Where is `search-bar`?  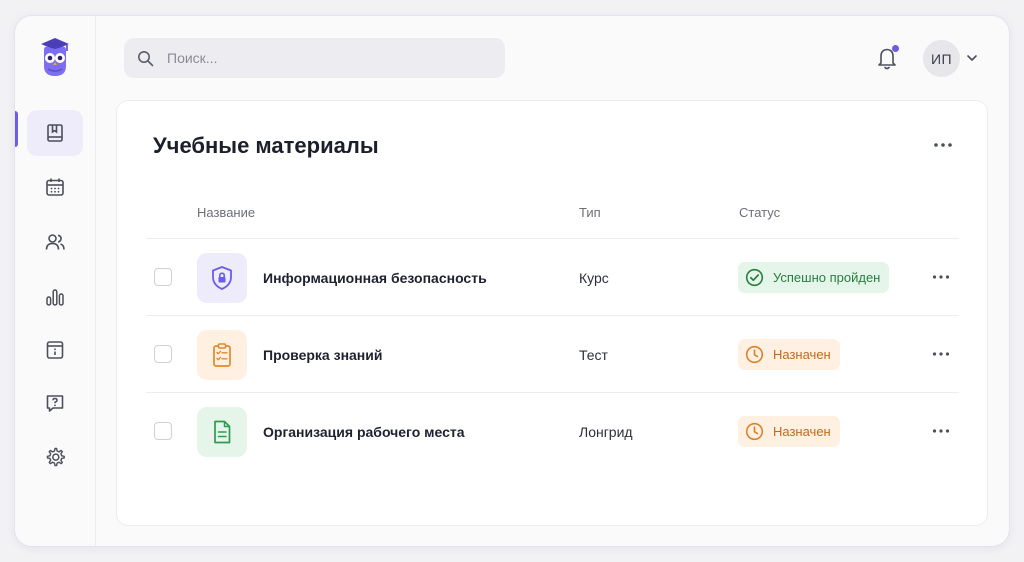
search-bar is located at coordinates (314, 58).